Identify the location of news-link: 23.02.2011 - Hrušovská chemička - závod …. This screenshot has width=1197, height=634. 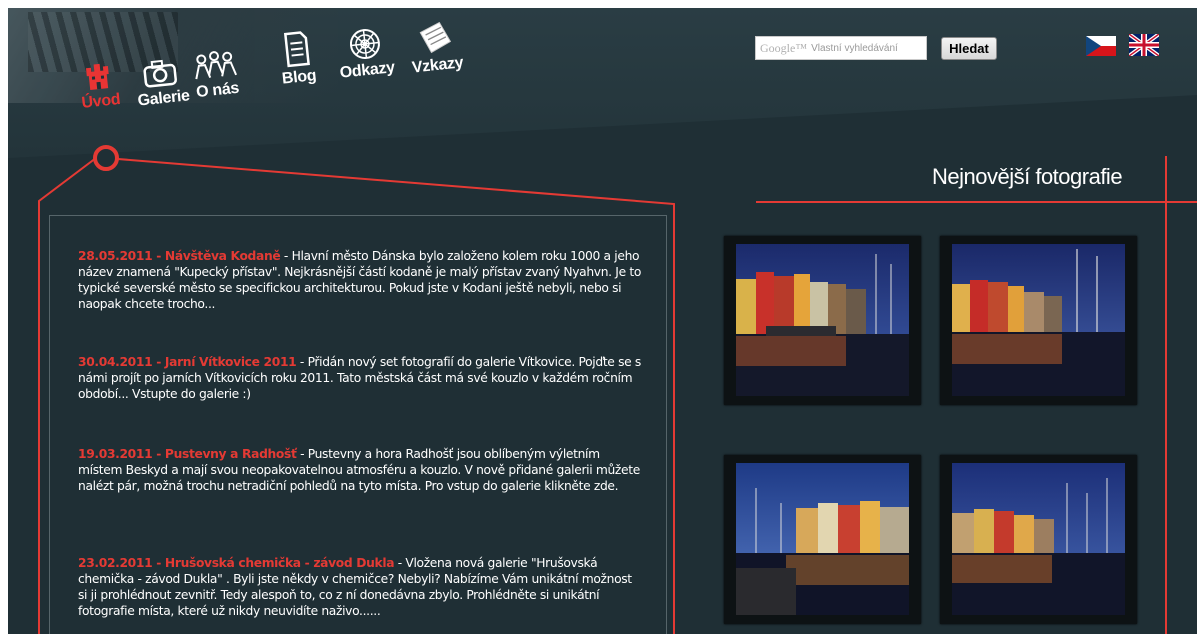
(236, 563).